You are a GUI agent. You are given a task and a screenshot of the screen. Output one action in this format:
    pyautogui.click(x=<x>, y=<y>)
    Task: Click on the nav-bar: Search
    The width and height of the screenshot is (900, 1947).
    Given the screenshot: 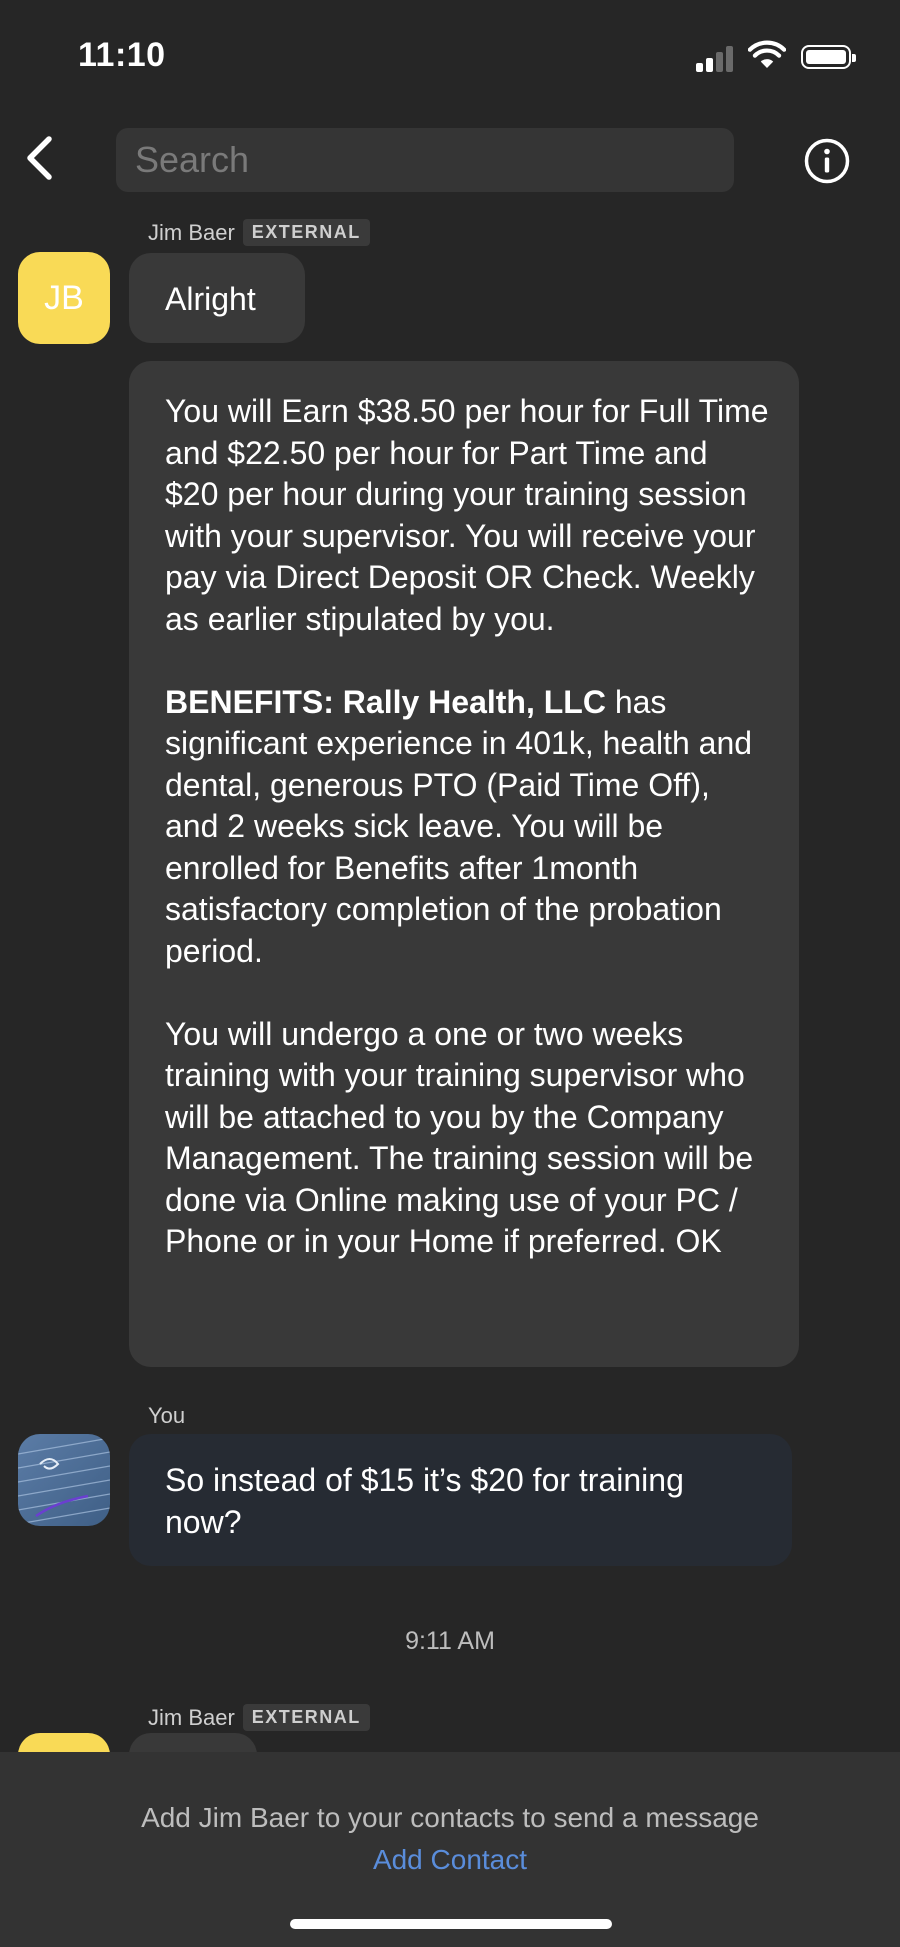 What is the action you would take?
    pyautogui.click(x=450, y=160)
    